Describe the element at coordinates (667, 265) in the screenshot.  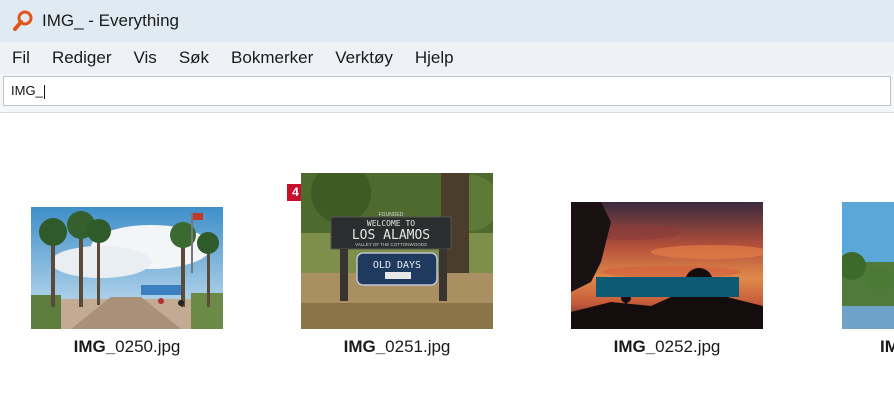
I see `image-thumbnail-sunset` at that location.